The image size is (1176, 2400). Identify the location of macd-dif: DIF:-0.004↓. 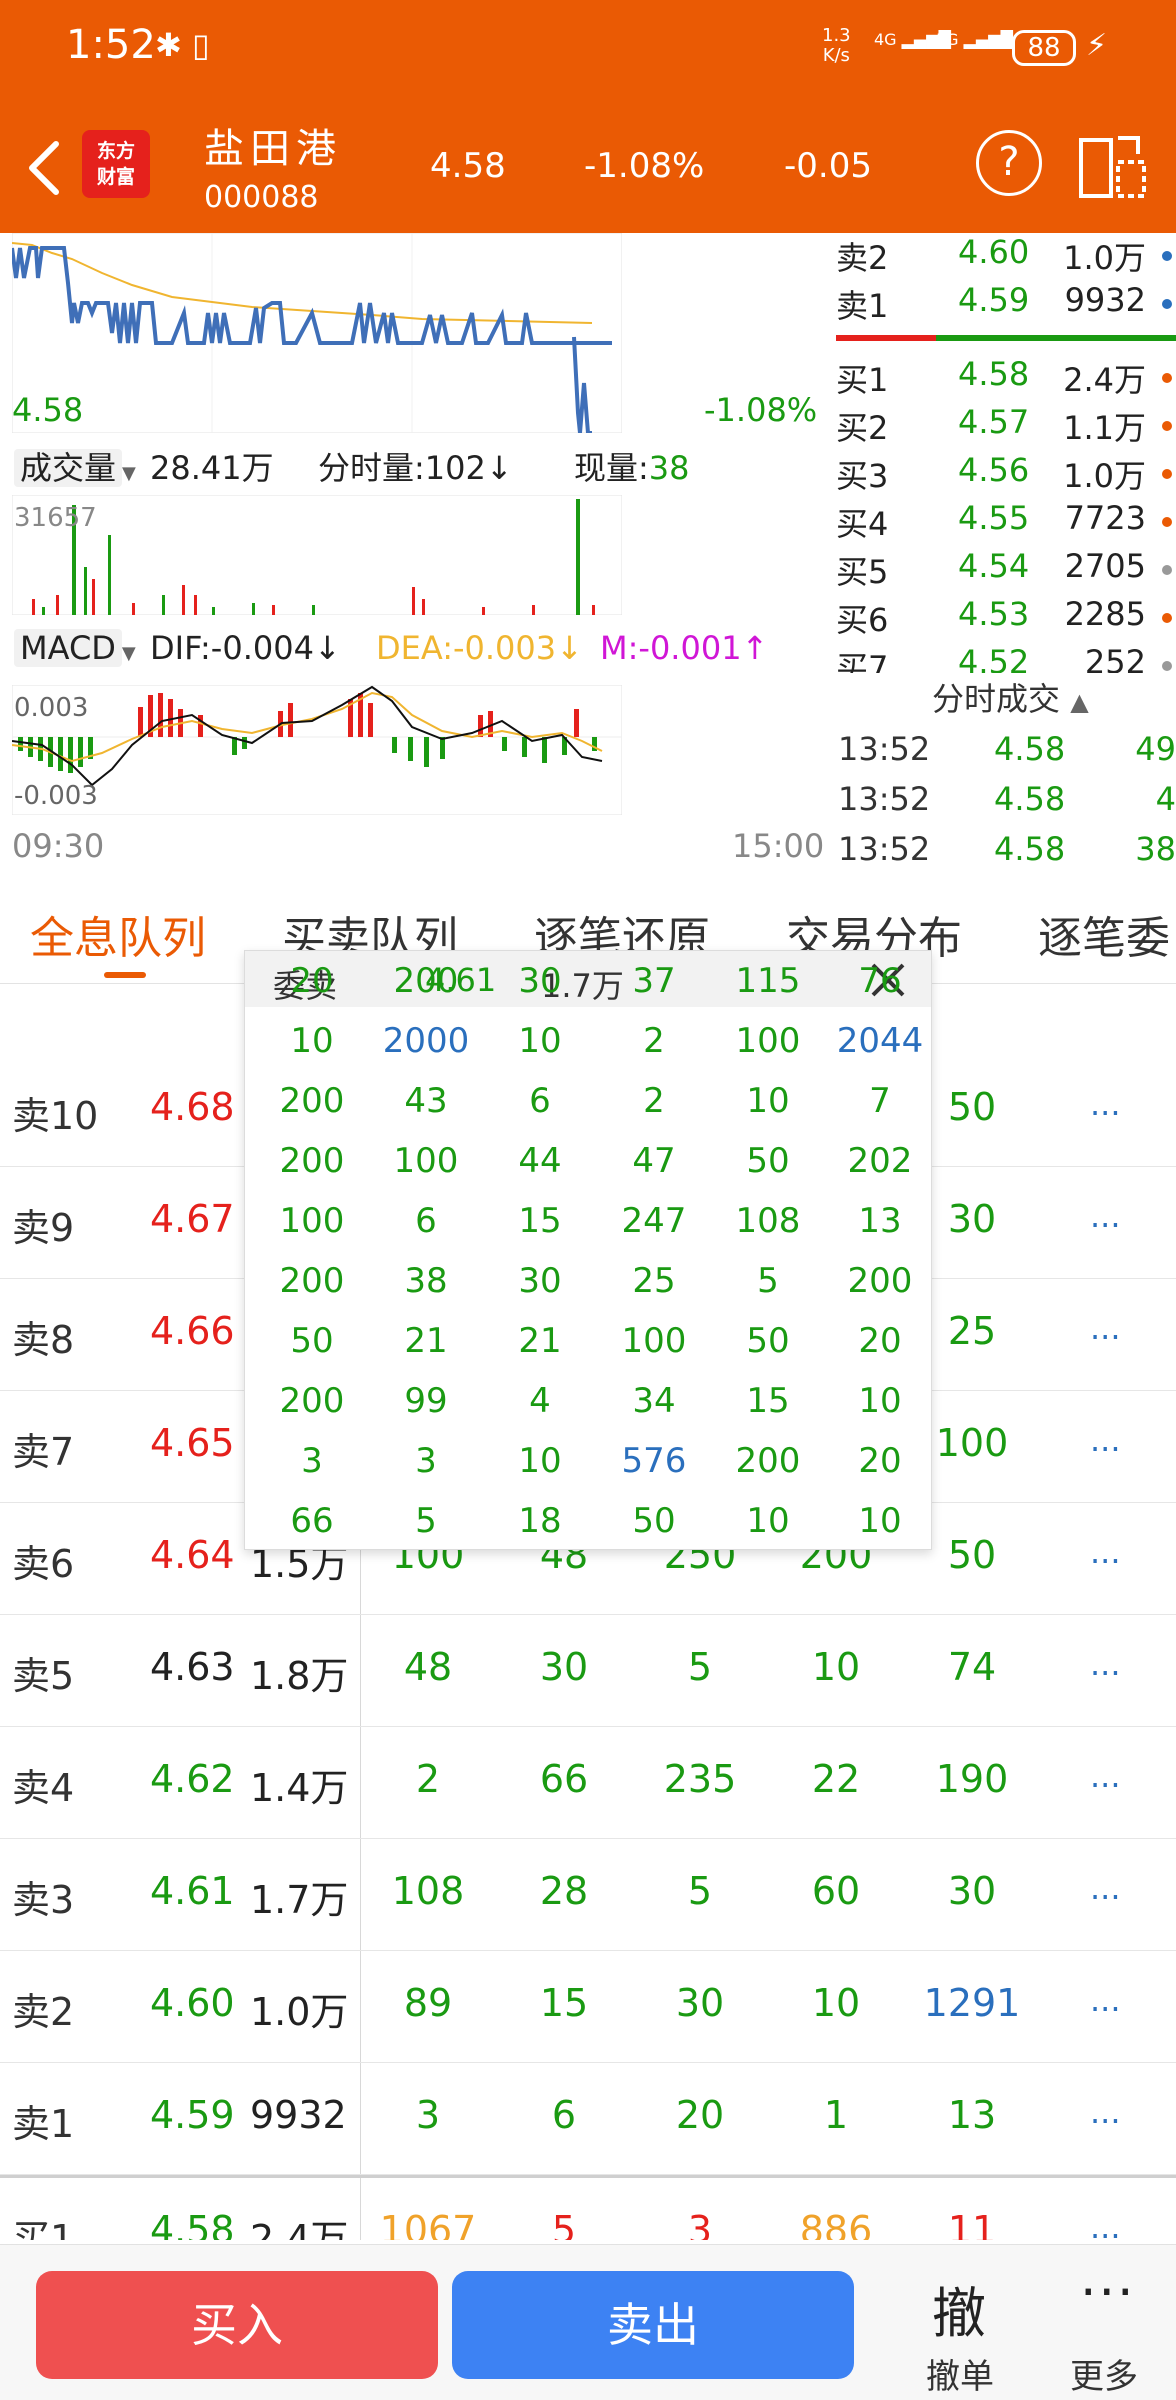
(245, 648).